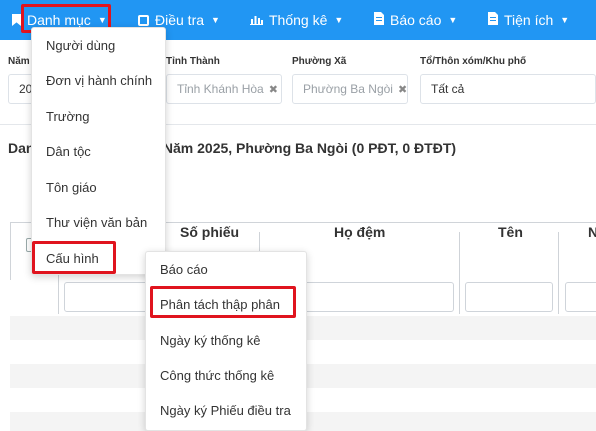 The width and height of the screenshot is (596, 431). What do you see at coordinates (580, 297) in the screenshot?
I see `n-filter-input` at bounding box center [580, 297].